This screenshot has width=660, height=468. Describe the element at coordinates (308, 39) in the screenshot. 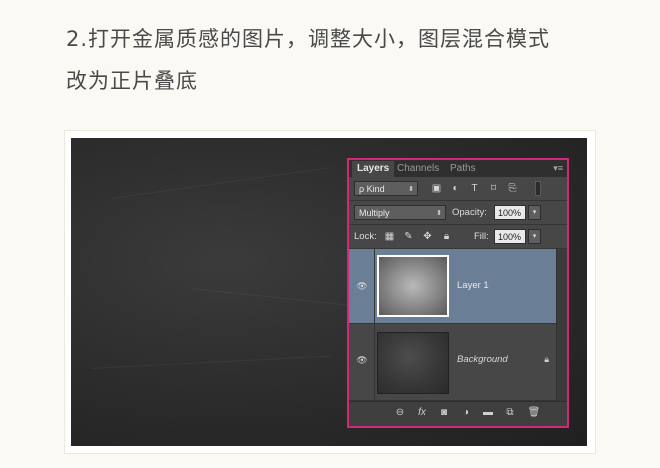

I see `article-line-1: 2.打开金属质感的图片，调整大小，图层混合模式` at that location.